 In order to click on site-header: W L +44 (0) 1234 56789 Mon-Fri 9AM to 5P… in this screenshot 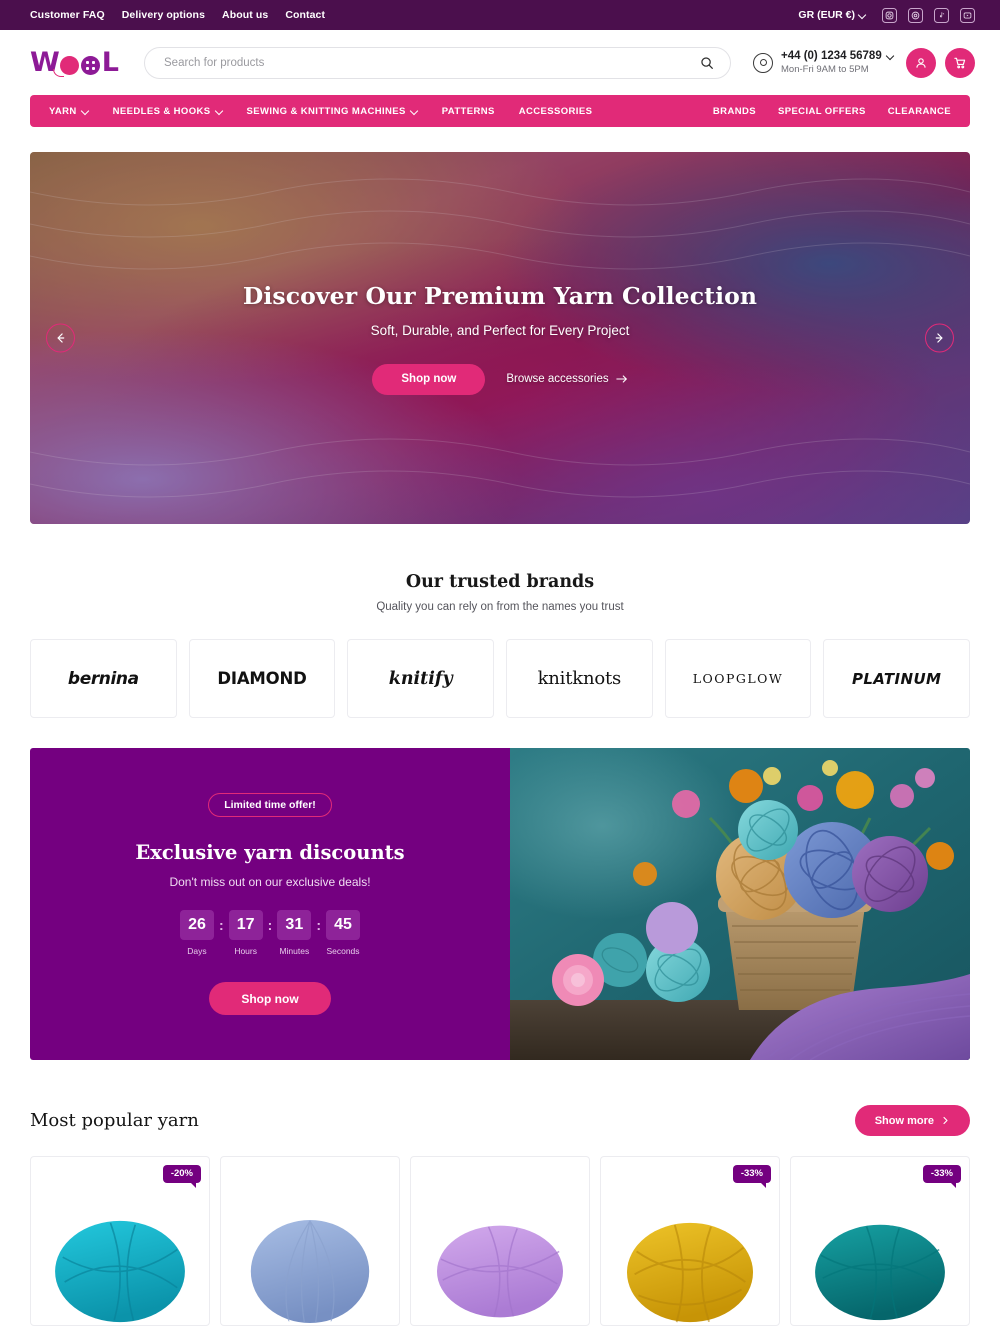, I will do `click(500, 62)`.